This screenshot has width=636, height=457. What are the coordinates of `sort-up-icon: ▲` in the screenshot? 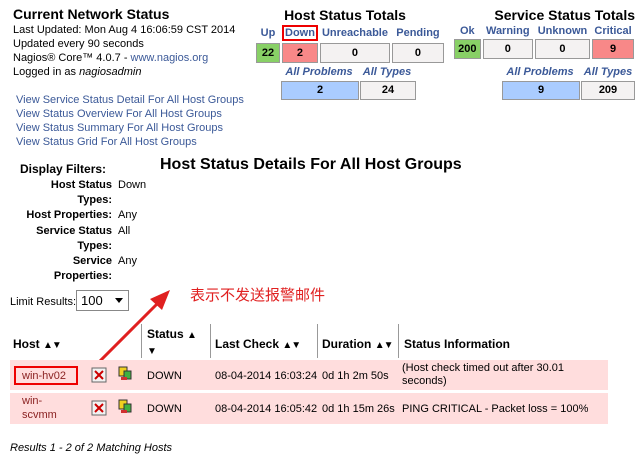 It's located at (192, 335).